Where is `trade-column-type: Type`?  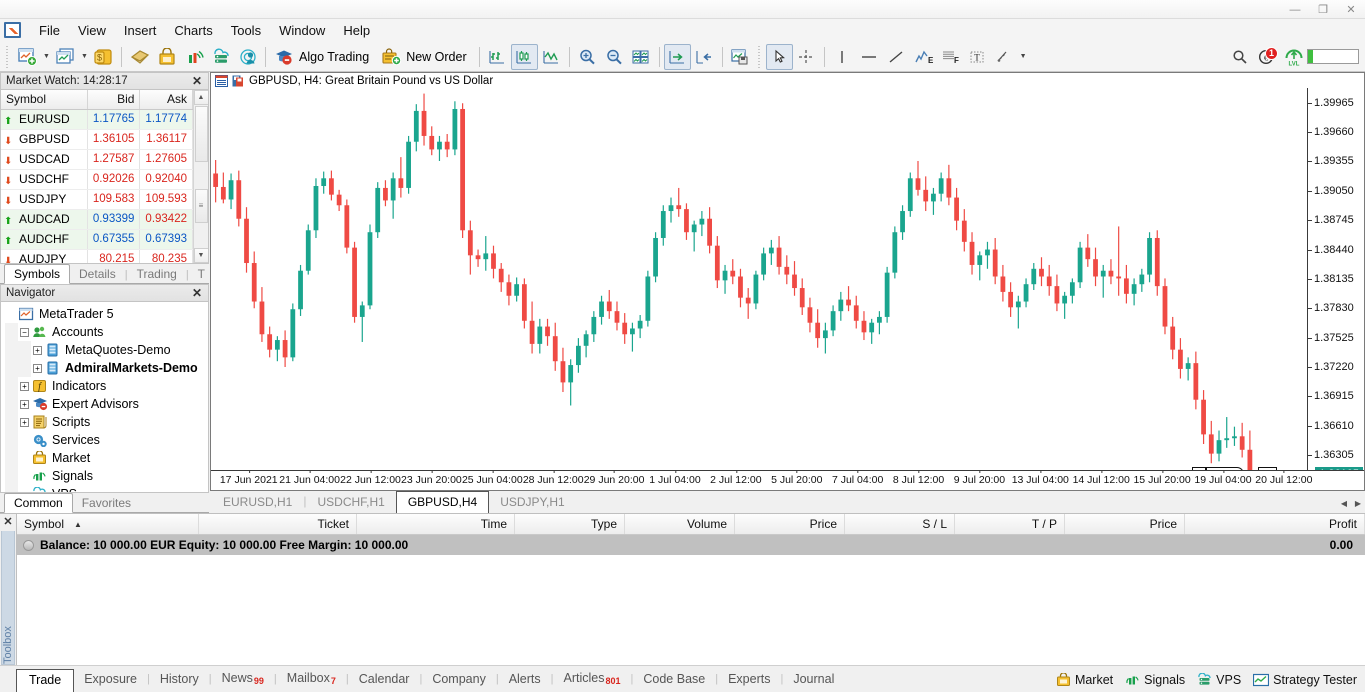
trade-column-type: Type is located at coordinates (570, 524).